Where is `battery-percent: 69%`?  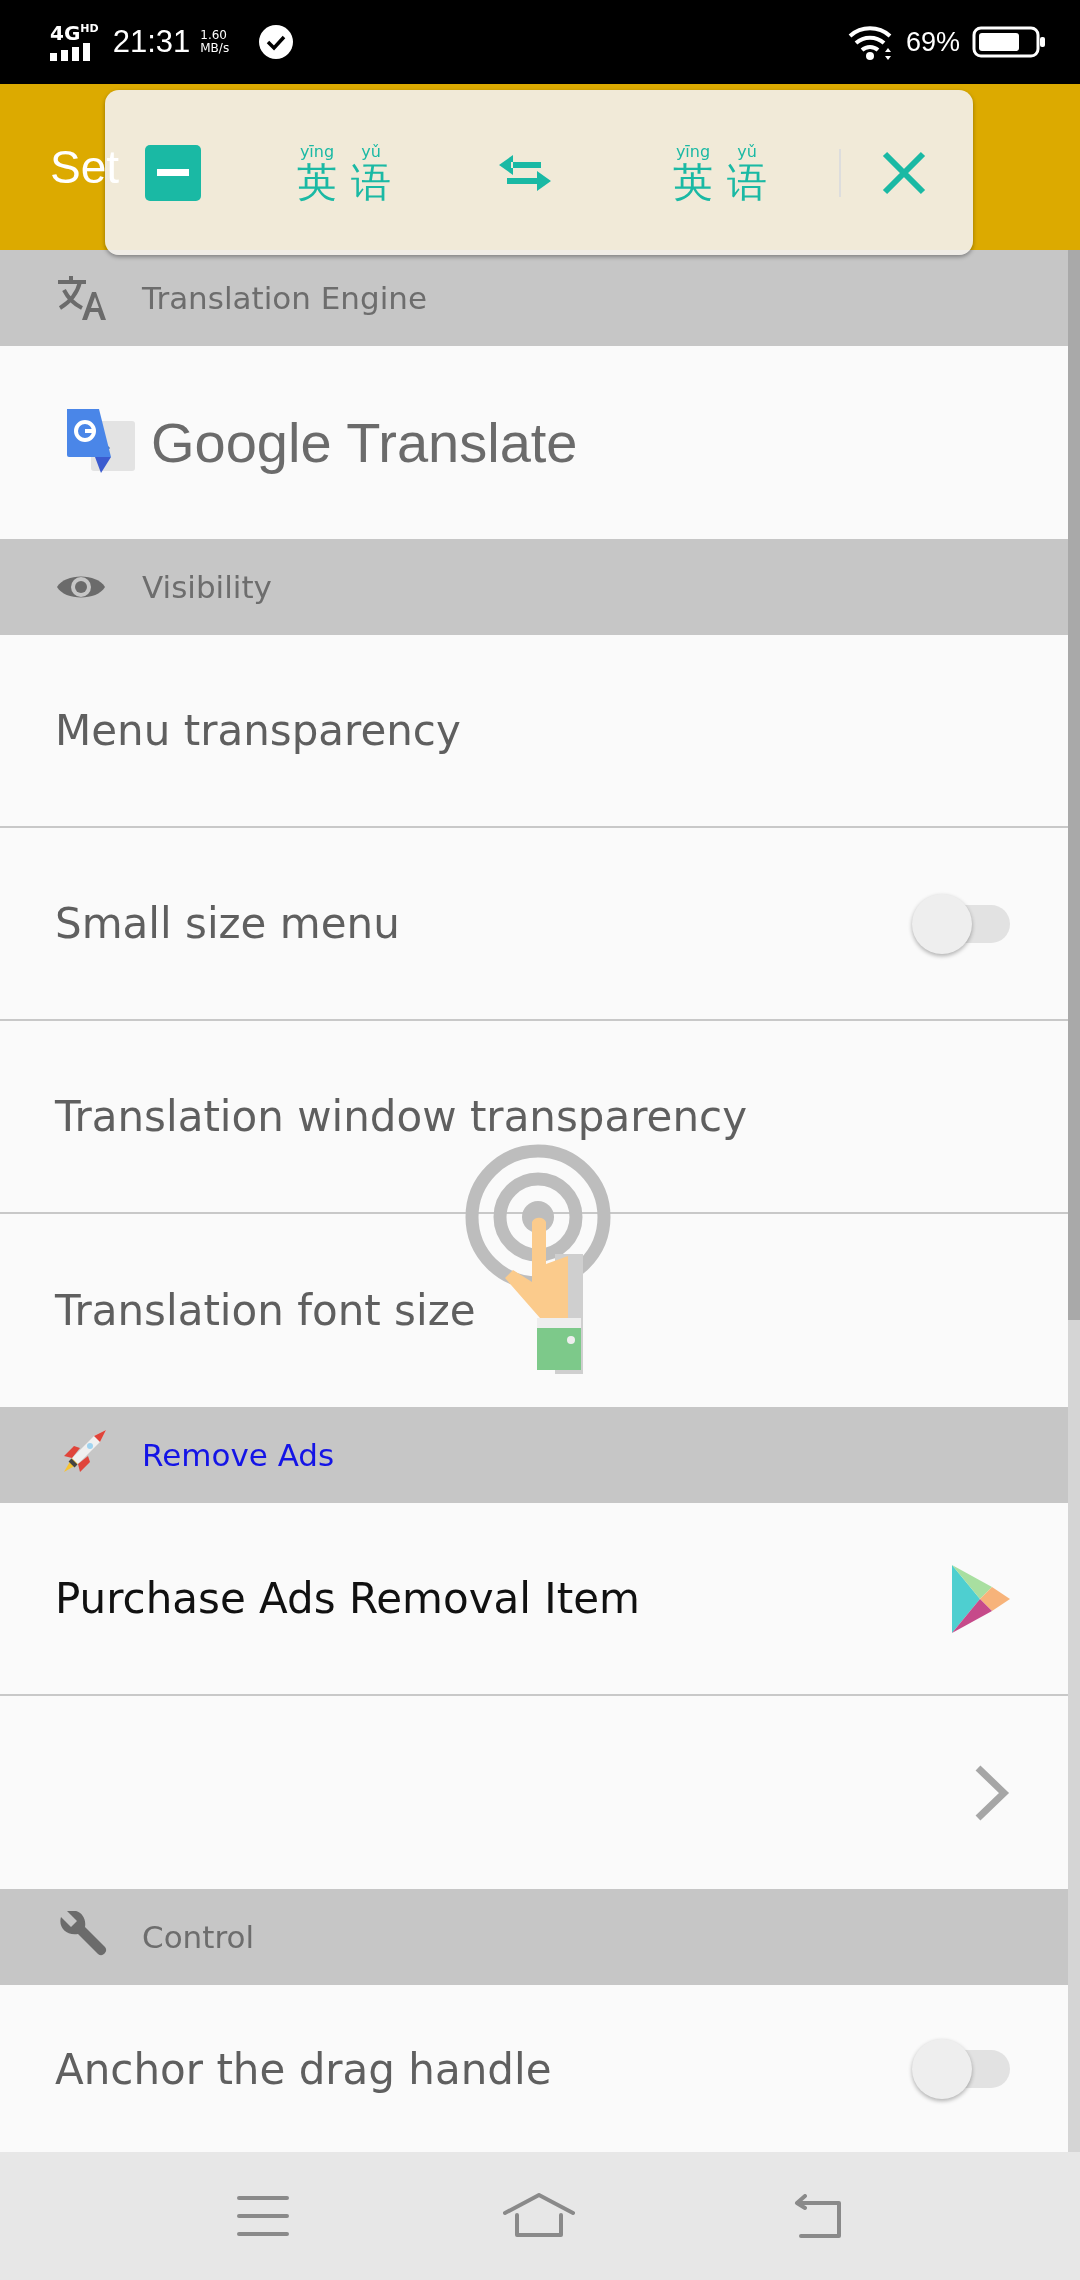
battery-percent: 69% is located at coordinates (932, 42).